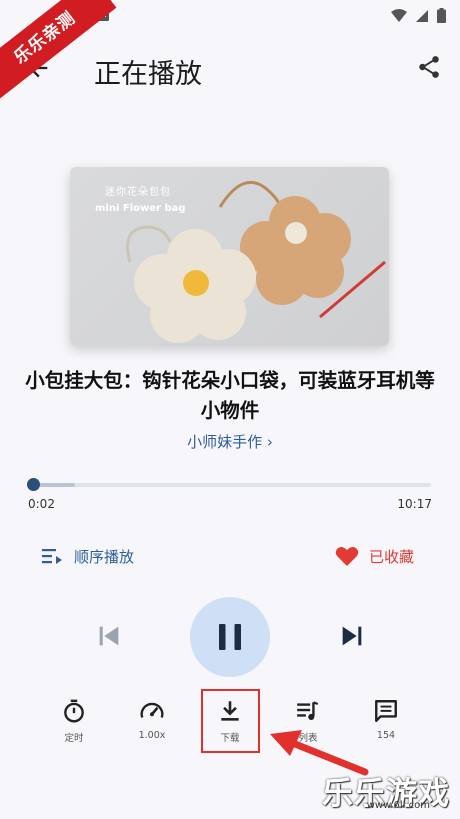  Describe the element at coordinates (152, 710) in the screenshot. I see `speed-icon` at that location.